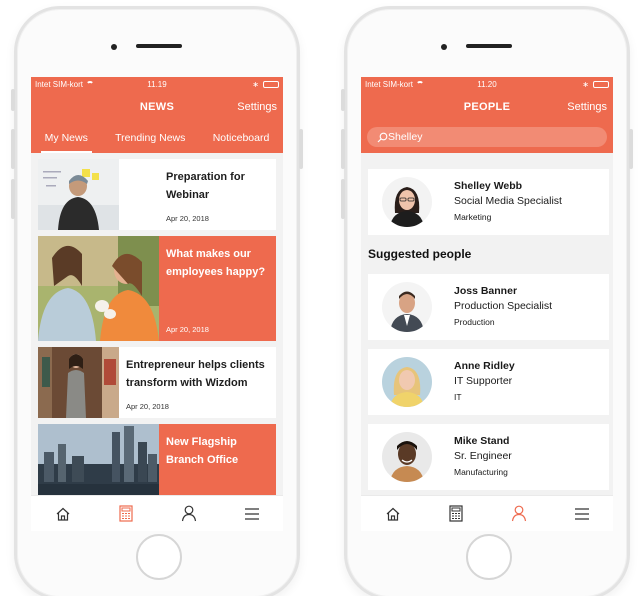  Describe the element at coordinates (483, 381) in the screenshot. I see `person-title: IT Supporter` at that location.